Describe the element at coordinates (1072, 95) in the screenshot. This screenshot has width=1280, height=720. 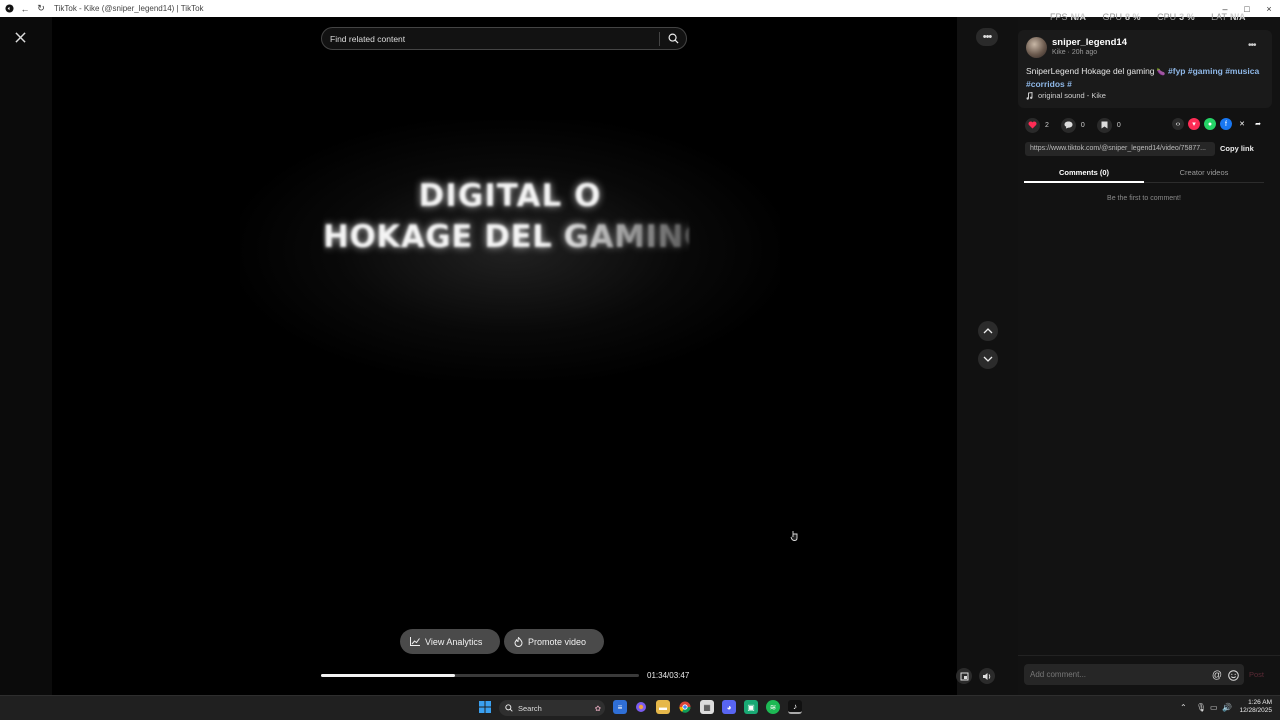
I see `sound-label: original sound - Kike` at that location.